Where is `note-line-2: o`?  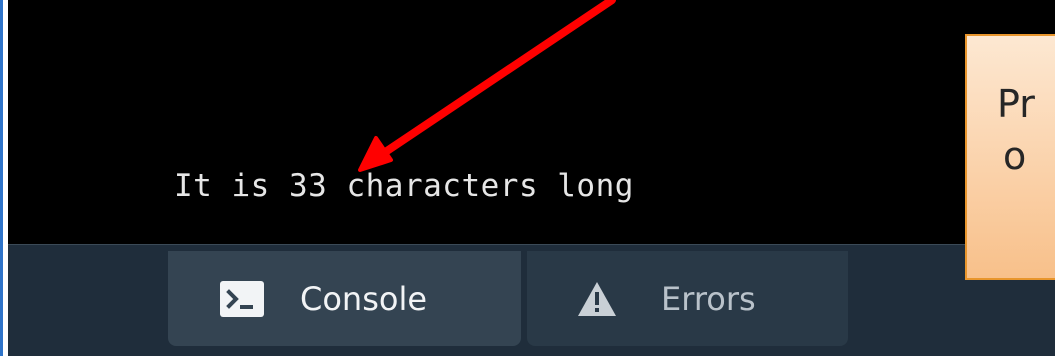 note-line-2: o is located at coordinates (1015, 156).